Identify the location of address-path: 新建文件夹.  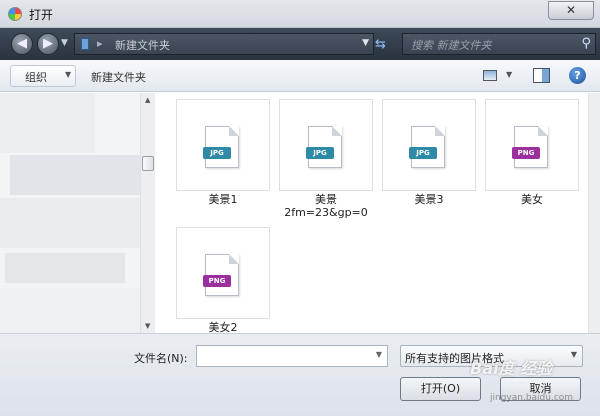
(142, 45).